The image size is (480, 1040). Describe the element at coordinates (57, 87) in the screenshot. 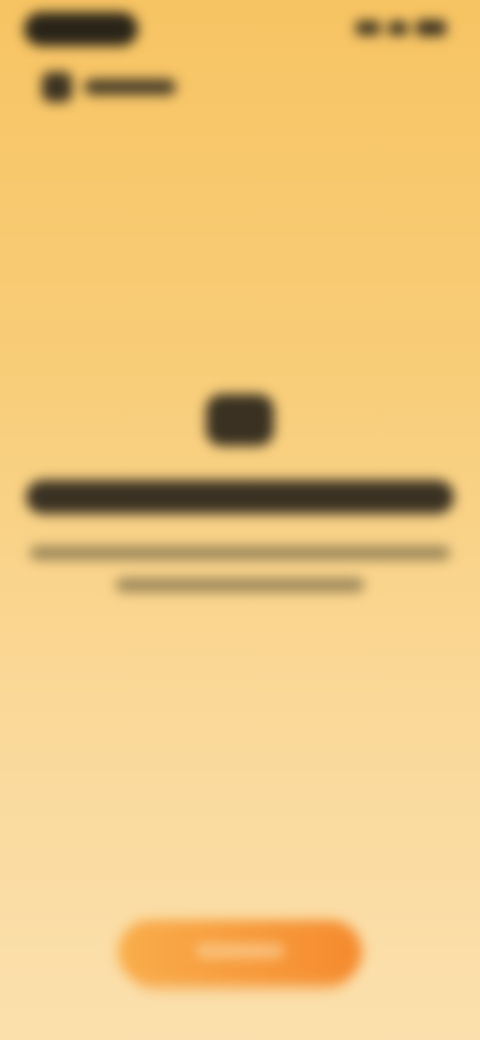

I see `back-icon` at that location.